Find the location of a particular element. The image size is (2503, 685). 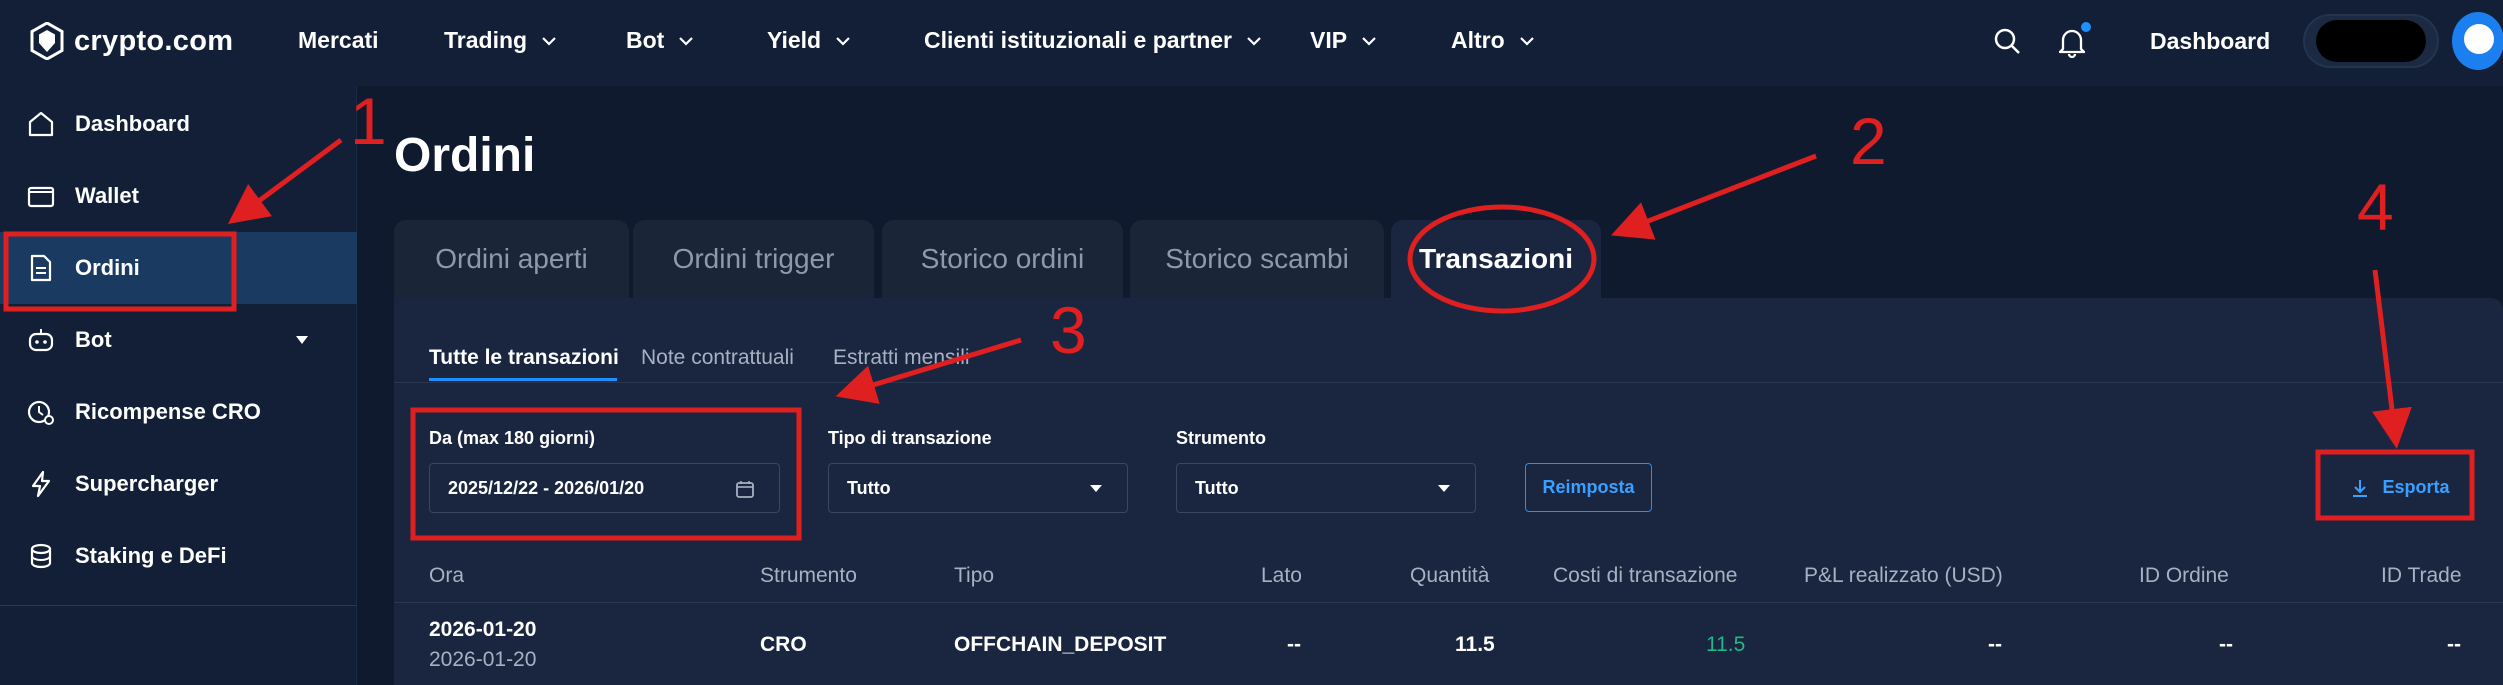

nav-item-clienti-istituzionali: Clienti istituzionali e partner is located at coordinates (1093, 40).